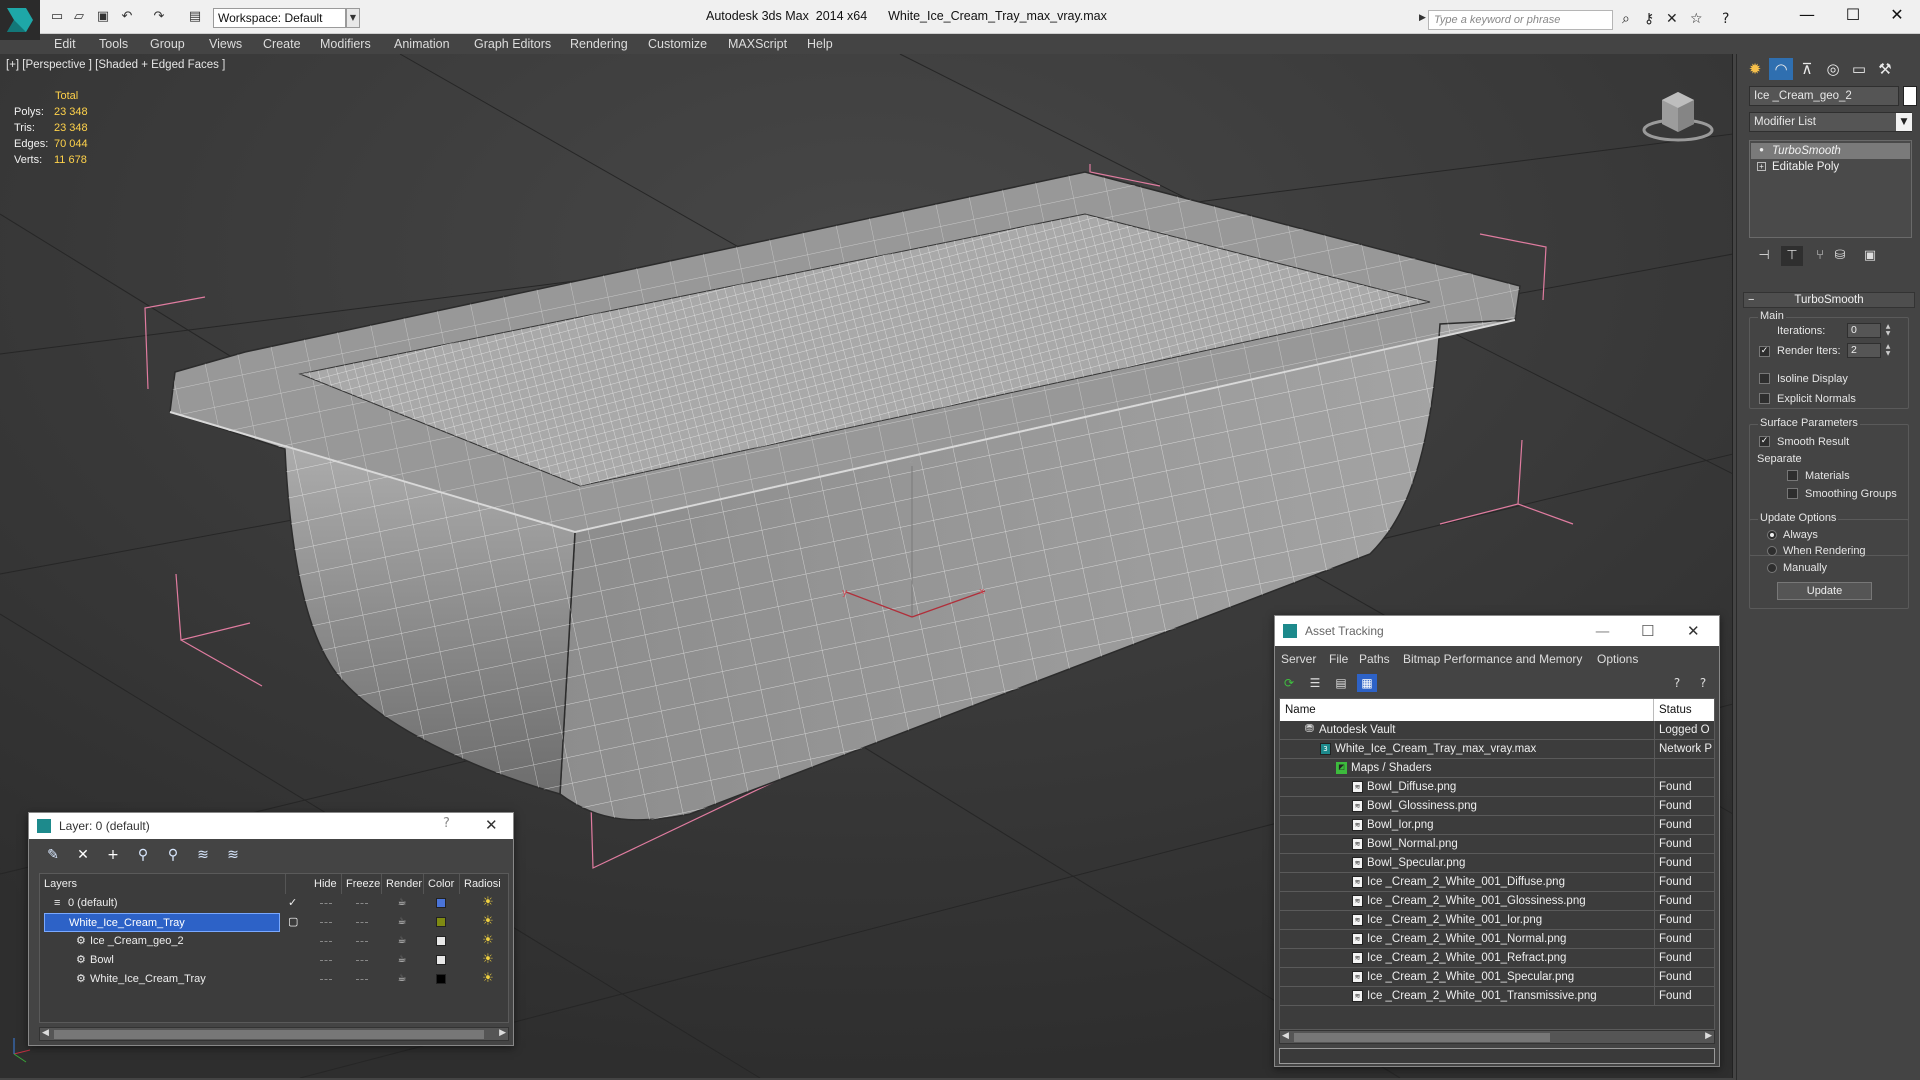 This screenshot has width=1920, height=1080. I want to click on layer-name: 0 (default), so click(93, 903).